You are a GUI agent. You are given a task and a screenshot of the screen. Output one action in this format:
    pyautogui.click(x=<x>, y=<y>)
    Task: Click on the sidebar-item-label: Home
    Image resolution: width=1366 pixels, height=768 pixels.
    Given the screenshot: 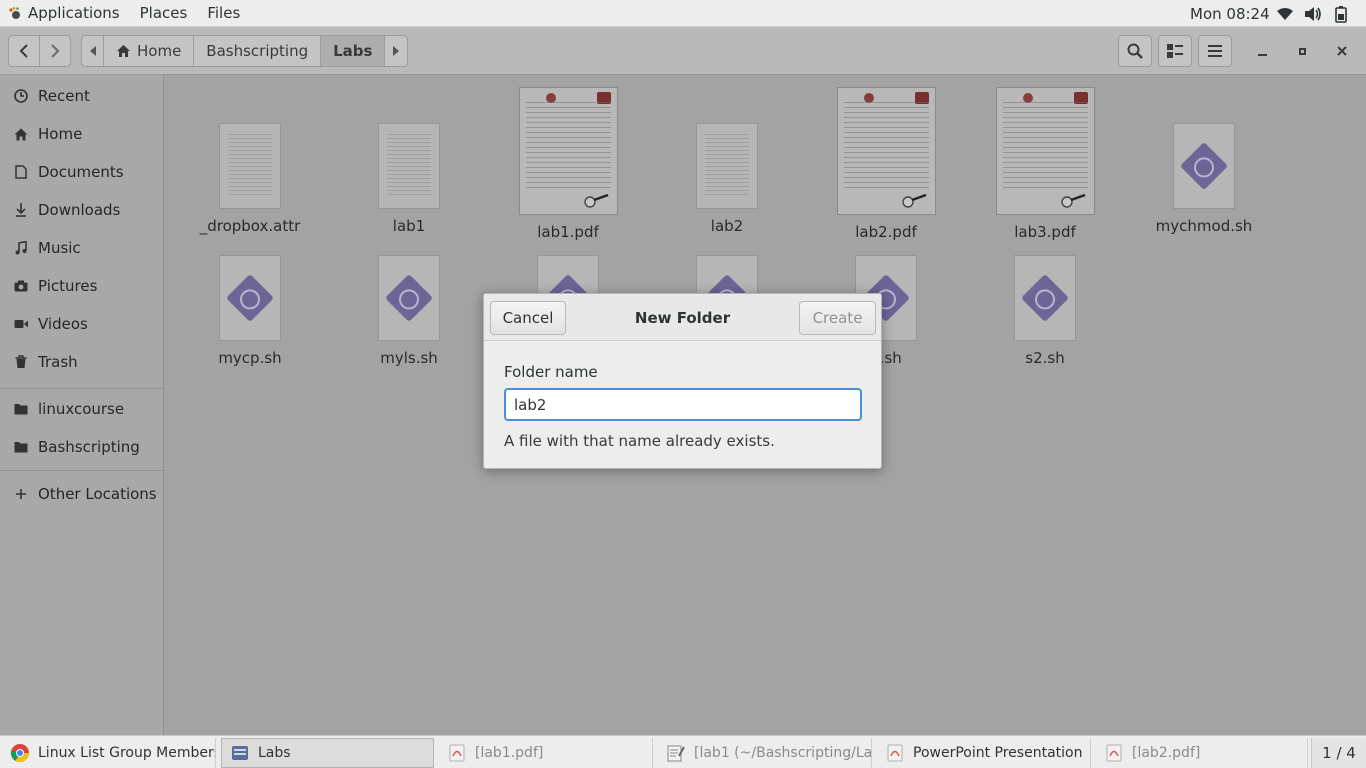 What is the action you would take?
    pyautogui.click(x=60, y=134)
    